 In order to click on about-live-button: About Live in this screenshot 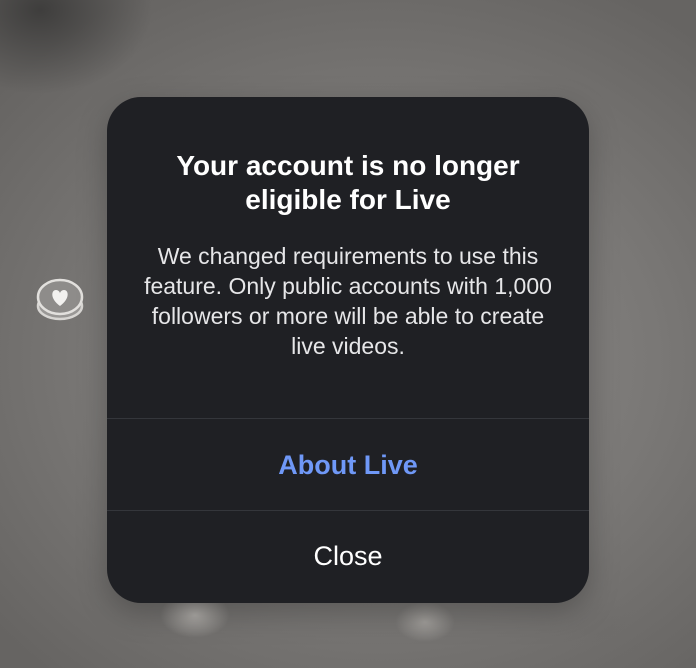, I will do `click(348, 465)`.